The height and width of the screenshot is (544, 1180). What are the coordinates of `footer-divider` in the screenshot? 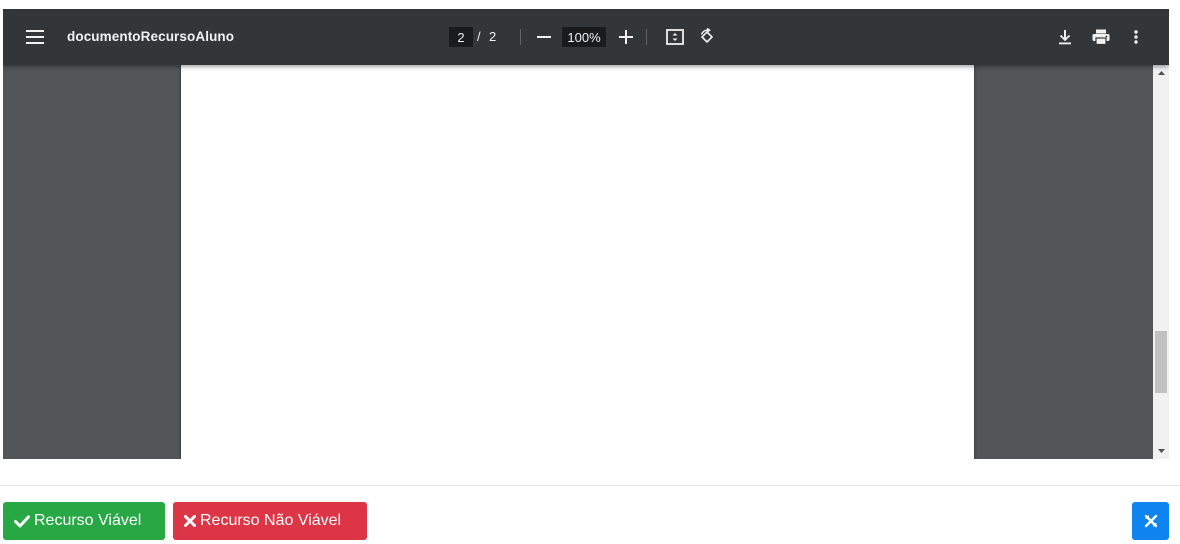 It's located at (590, 485).